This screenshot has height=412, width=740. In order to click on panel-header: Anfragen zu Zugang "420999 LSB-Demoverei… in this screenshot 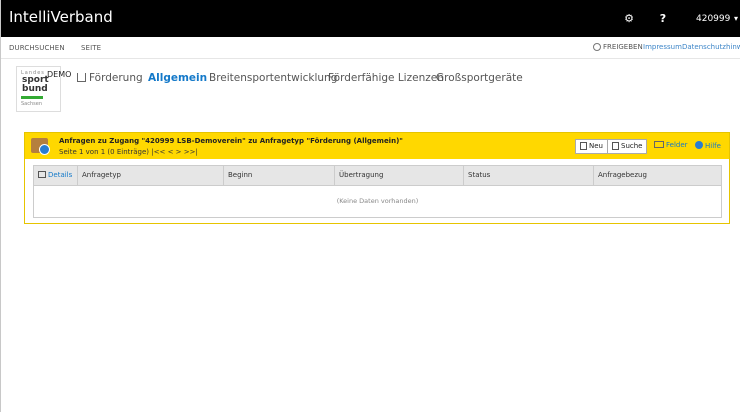, I will do `click(377, 146)`.